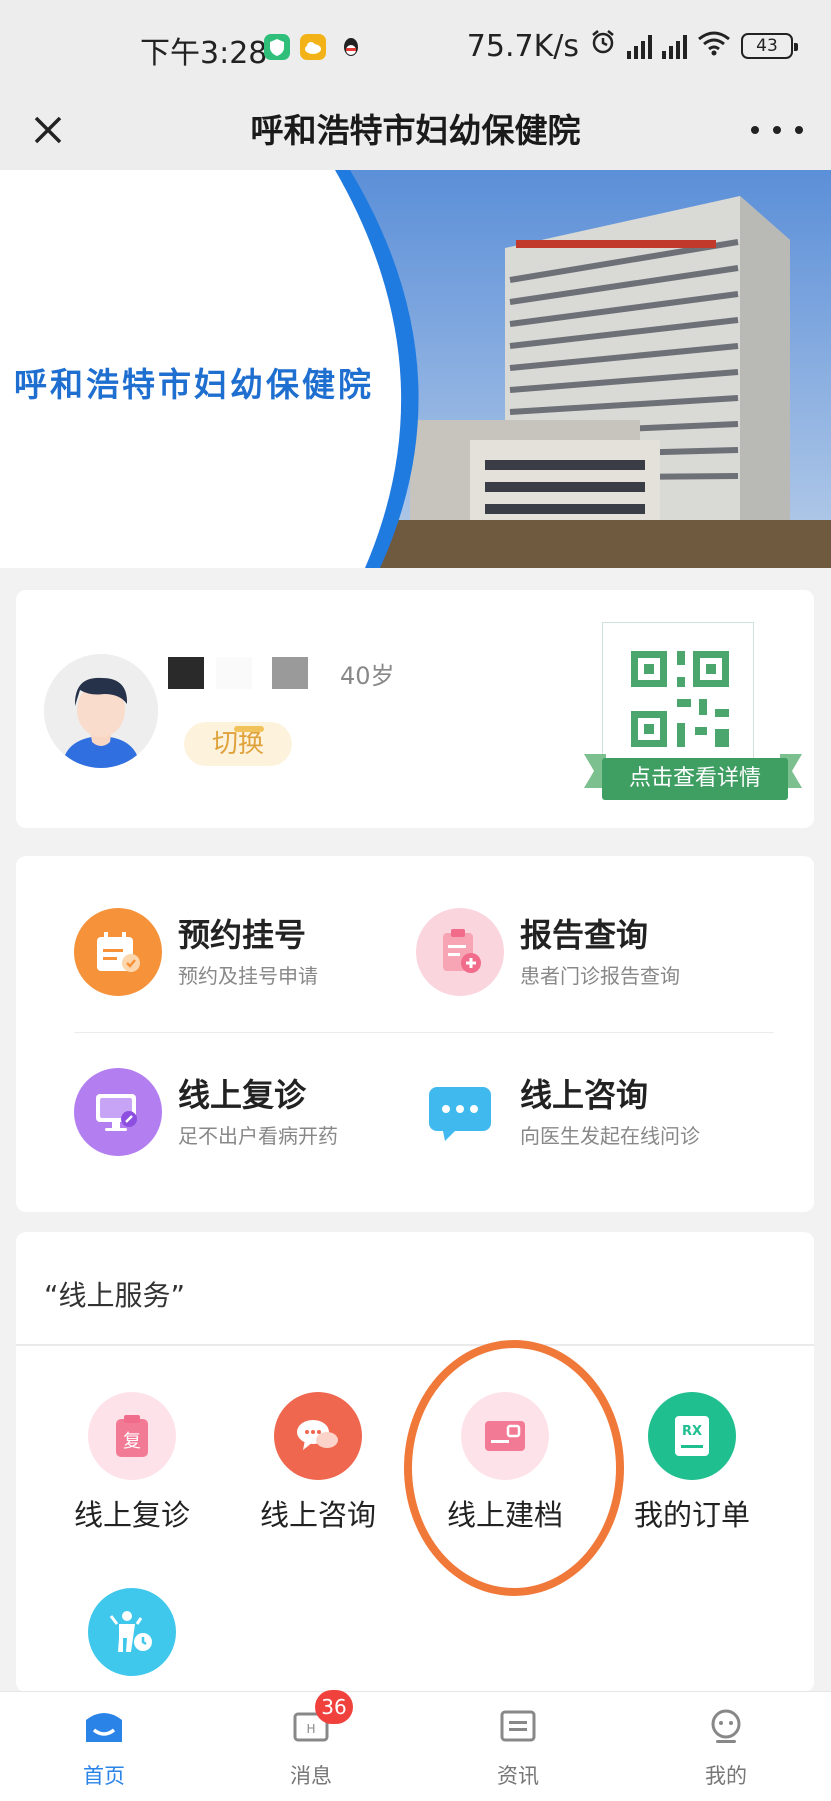 The image size is (831, 1801). What do you see at coordinates (726, 1726) in the screenshot?
I see `profile-icon` at bounding box center [726, 1726].